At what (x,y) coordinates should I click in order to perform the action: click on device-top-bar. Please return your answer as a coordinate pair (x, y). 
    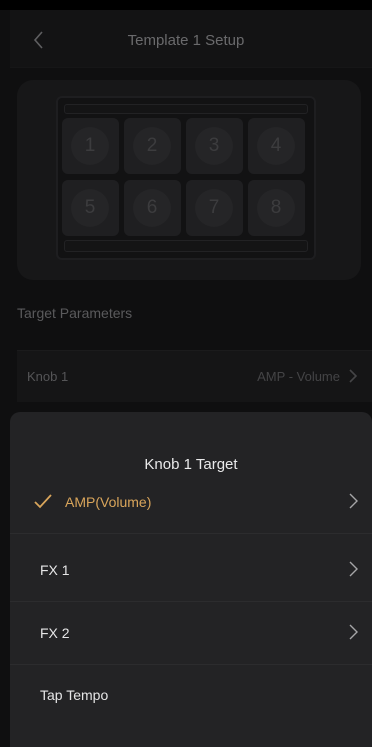
    Looking at the image, I should click on (186, 109).